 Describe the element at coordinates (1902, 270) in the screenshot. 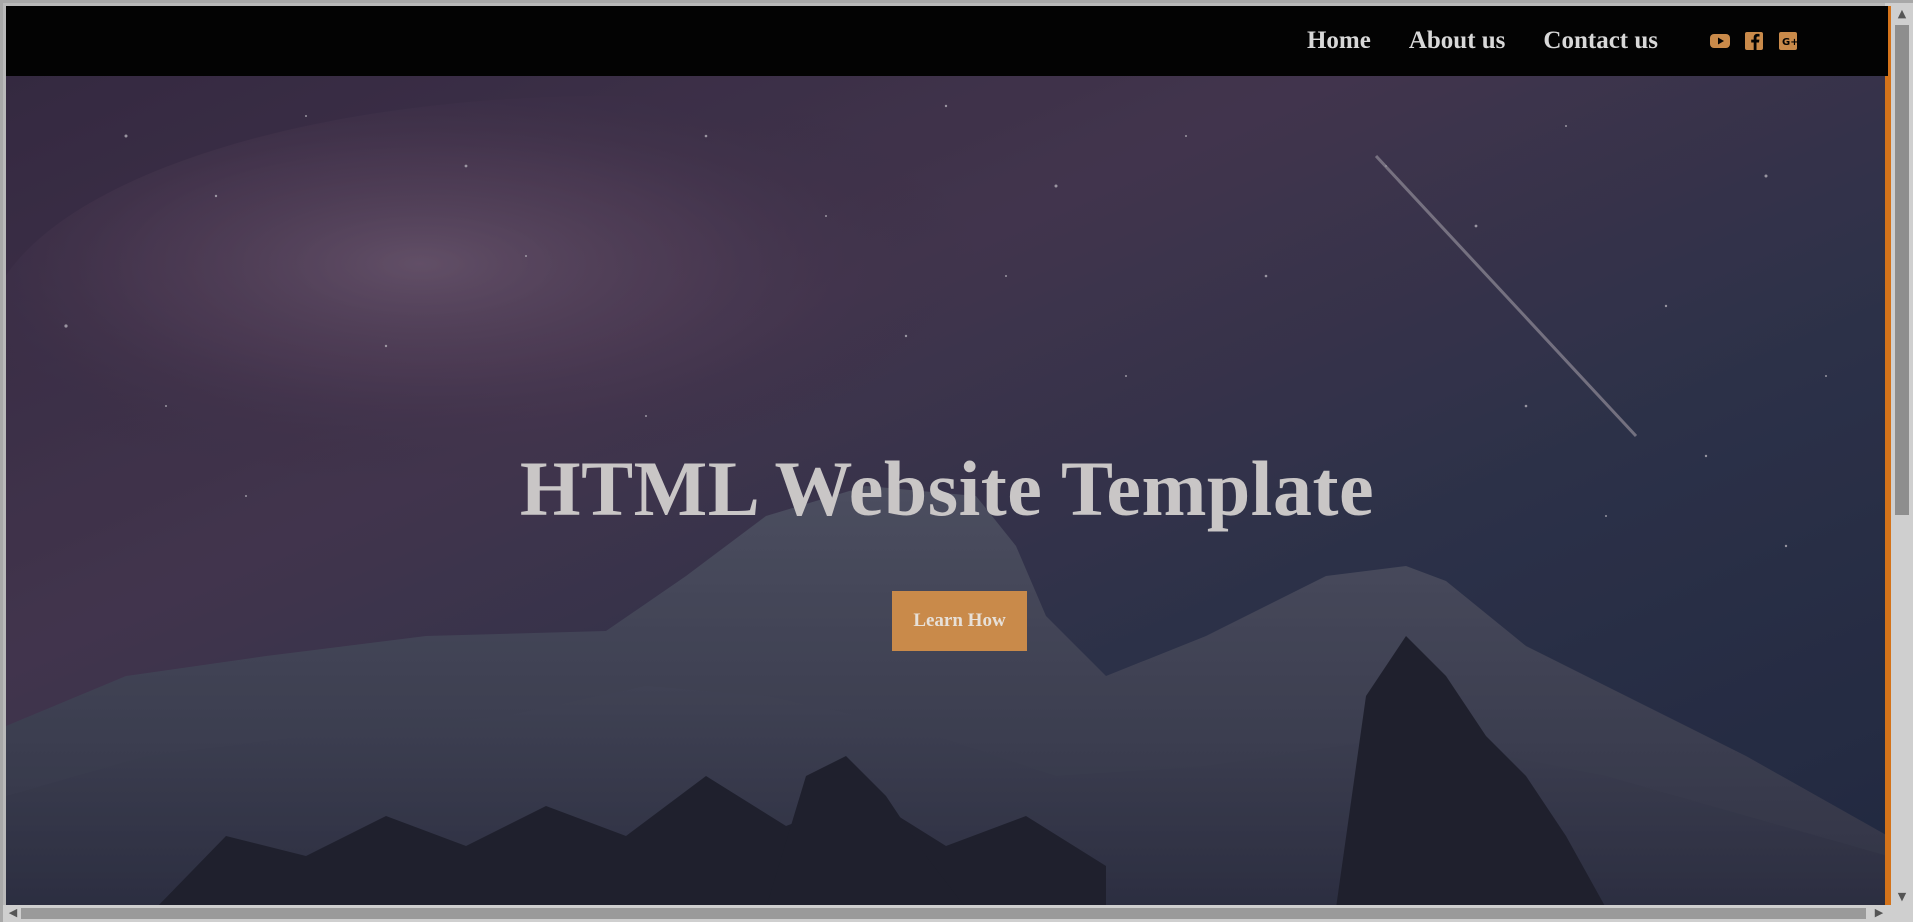

I see `vertical-scroll-thumb` at that location.